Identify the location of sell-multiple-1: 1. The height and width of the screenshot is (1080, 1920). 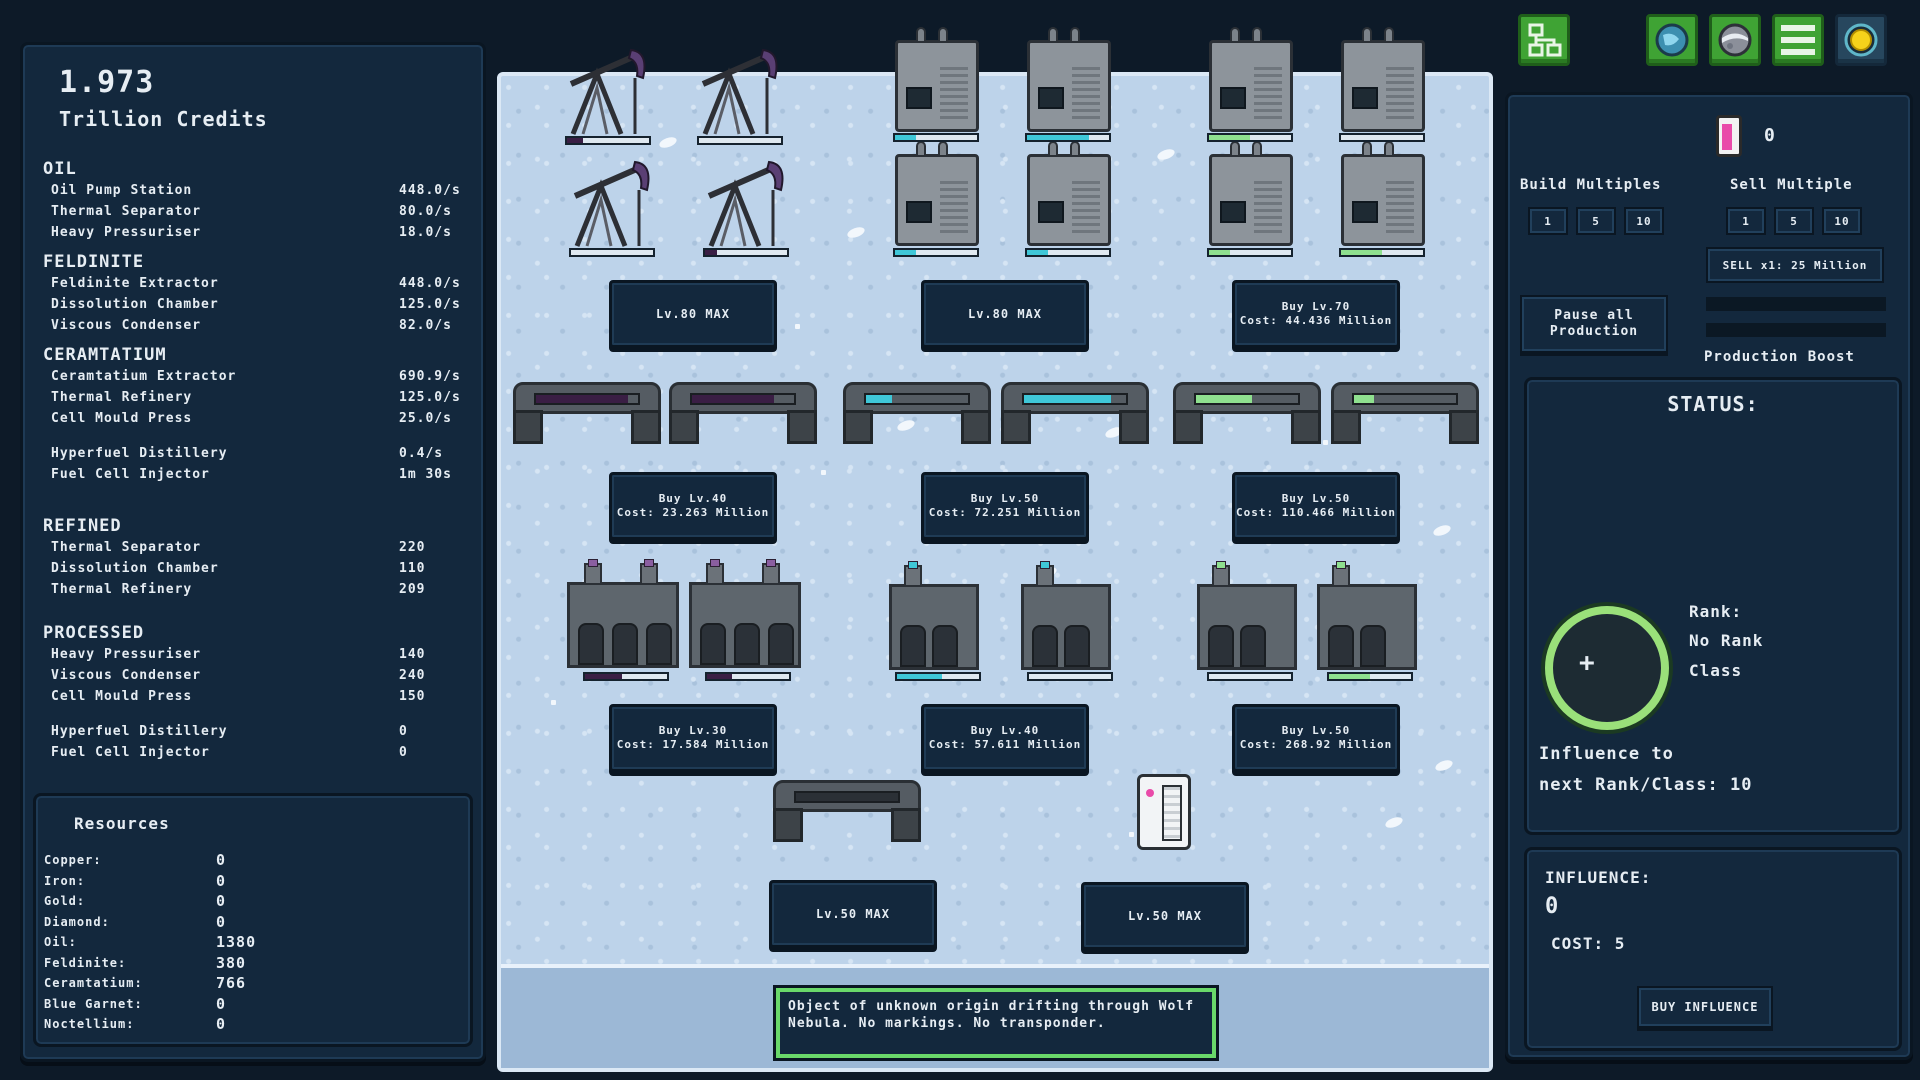
(1746, 221).